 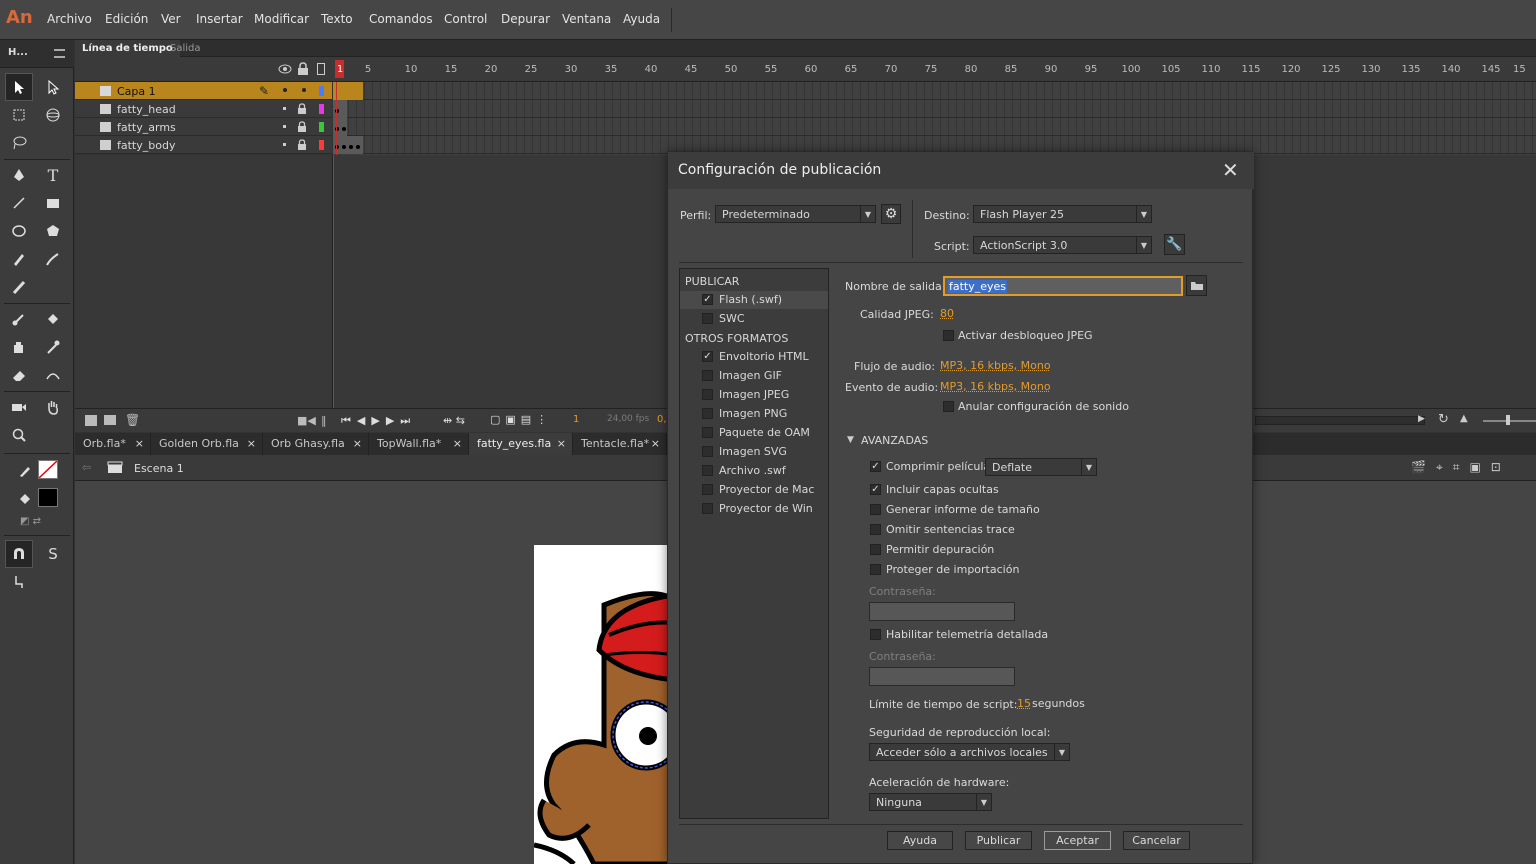 I want to click on brush-tool-icon, so click(x=19, y=287).